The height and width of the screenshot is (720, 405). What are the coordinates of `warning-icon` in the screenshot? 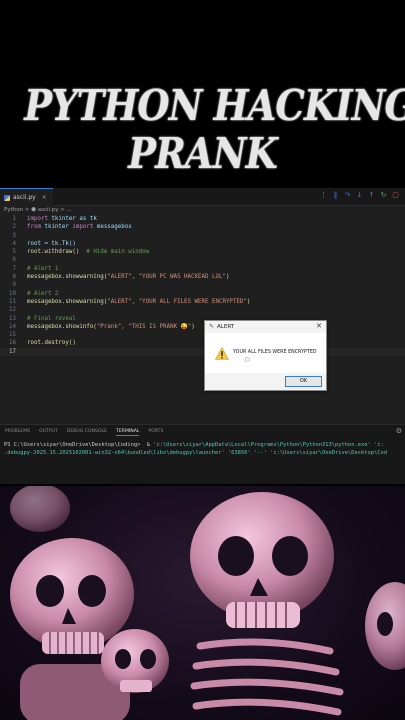 It's located at (222, 353).